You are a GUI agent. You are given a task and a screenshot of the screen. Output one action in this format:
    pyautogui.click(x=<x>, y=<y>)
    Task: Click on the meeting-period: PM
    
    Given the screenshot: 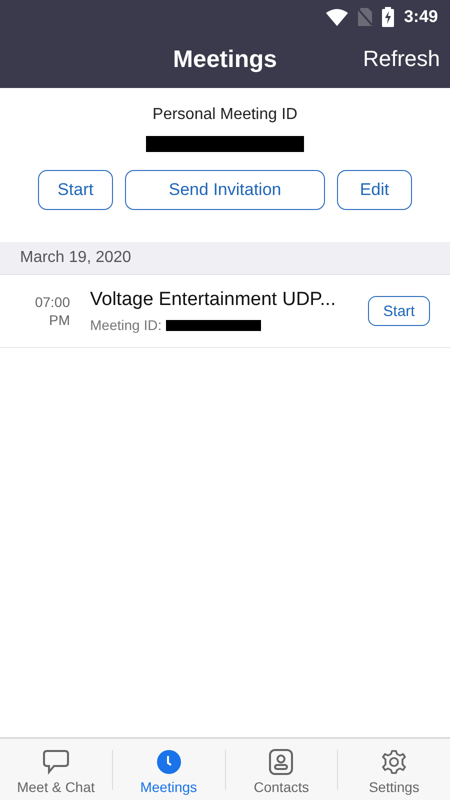 What is the action you would take?
    pyautogui.click(x=59, y=320)
    